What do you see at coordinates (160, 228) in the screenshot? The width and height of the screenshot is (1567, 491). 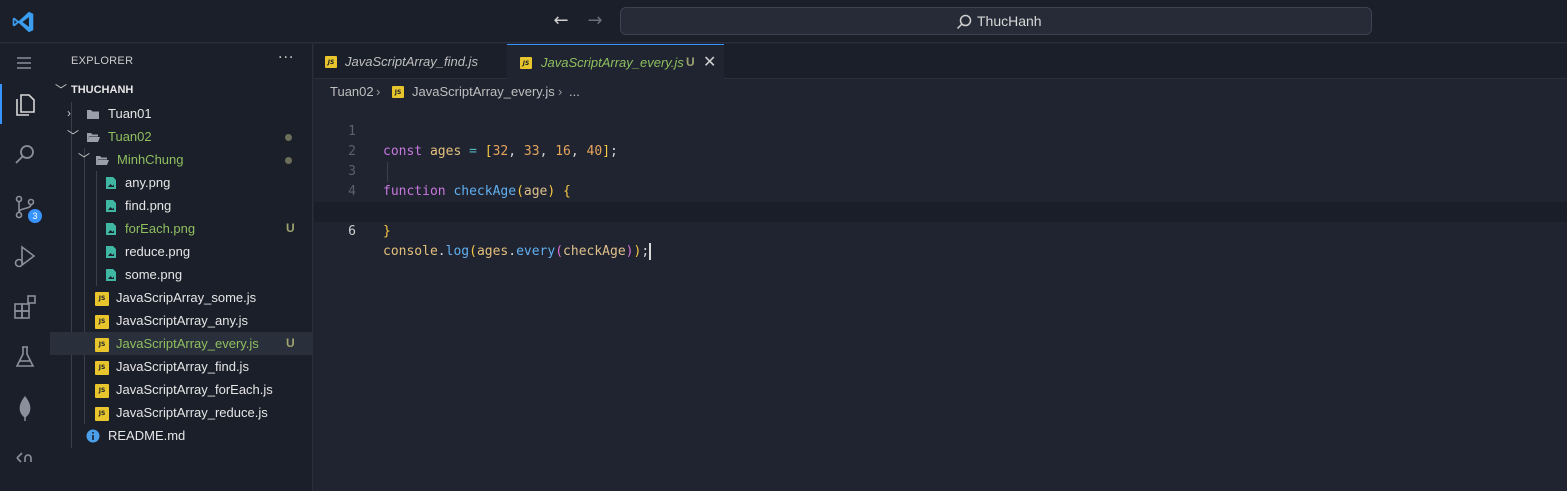 I see `tree-item-label: forEach.png` at bounding box center [160, 228].